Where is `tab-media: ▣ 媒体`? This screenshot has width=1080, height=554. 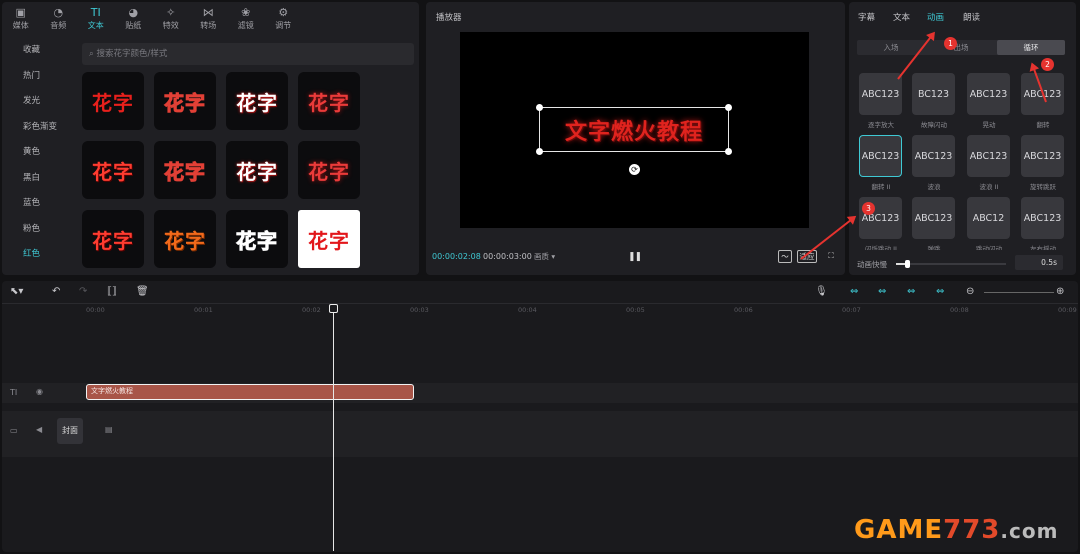
tab-media: ▣ 媒体 is located at coordinates (21, 18).